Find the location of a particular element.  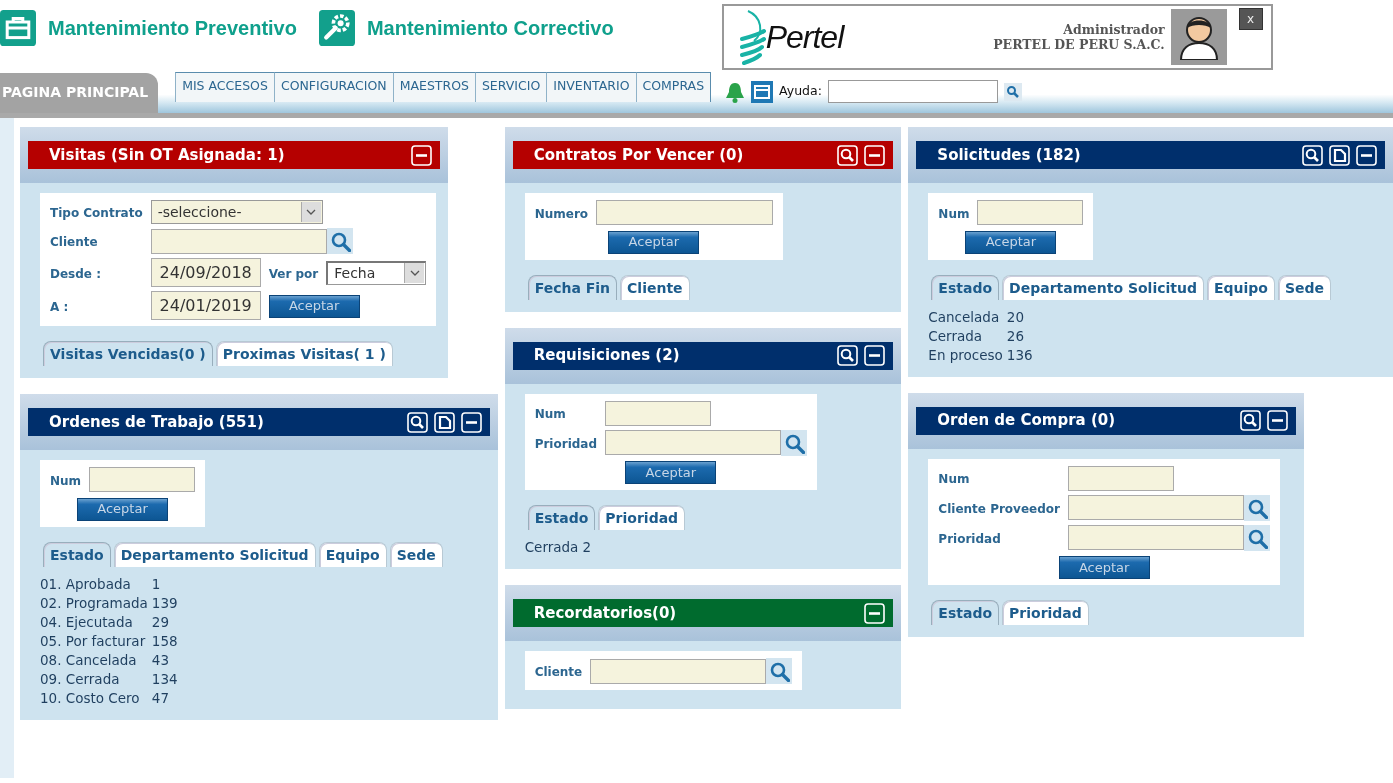

status-label: 01. Aprobada is located at coordinates (85, 583).